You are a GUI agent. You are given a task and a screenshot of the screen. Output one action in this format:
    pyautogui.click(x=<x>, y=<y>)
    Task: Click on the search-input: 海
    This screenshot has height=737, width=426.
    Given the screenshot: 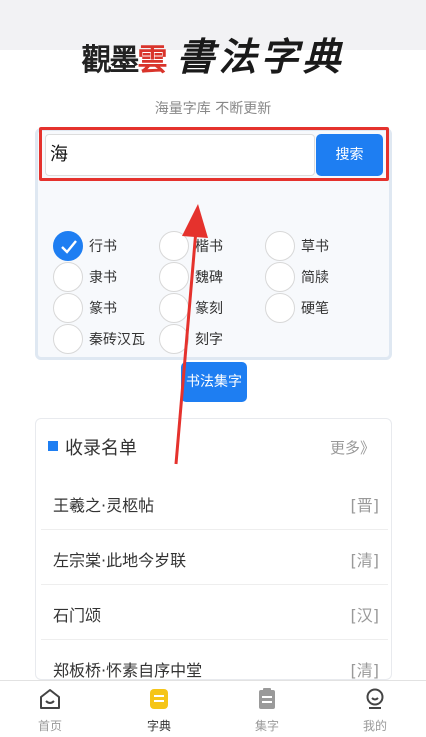 What is the action you would take?
    pyautogui.click(x=180, y=155)
    